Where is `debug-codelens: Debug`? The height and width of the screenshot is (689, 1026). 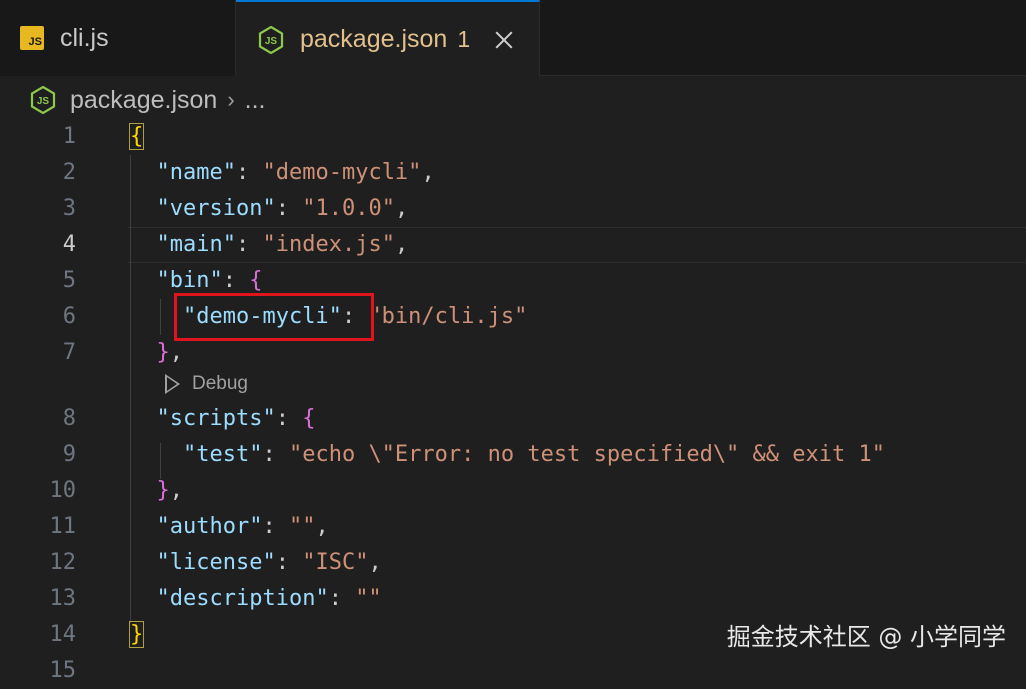
debug-codelens: Debug is located at coordinates (206, 384).